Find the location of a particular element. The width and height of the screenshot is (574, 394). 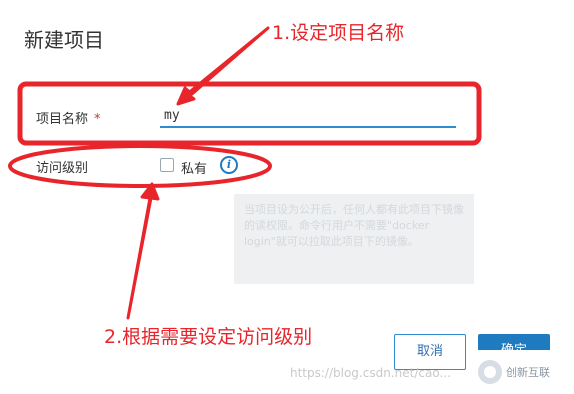

brand-logo-icon is located at coordinates (490, 372).